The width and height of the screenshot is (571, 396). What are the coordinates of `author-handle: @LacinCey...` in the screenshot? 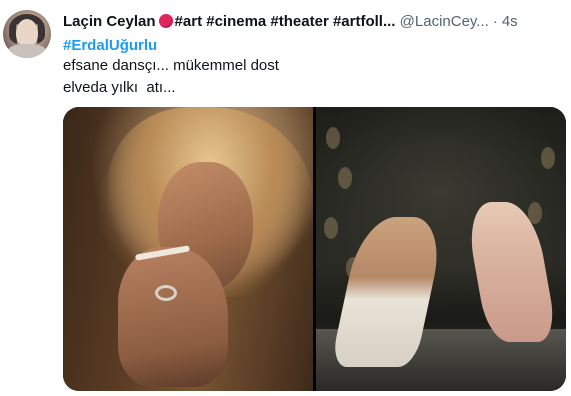 It's located at (444, 21).